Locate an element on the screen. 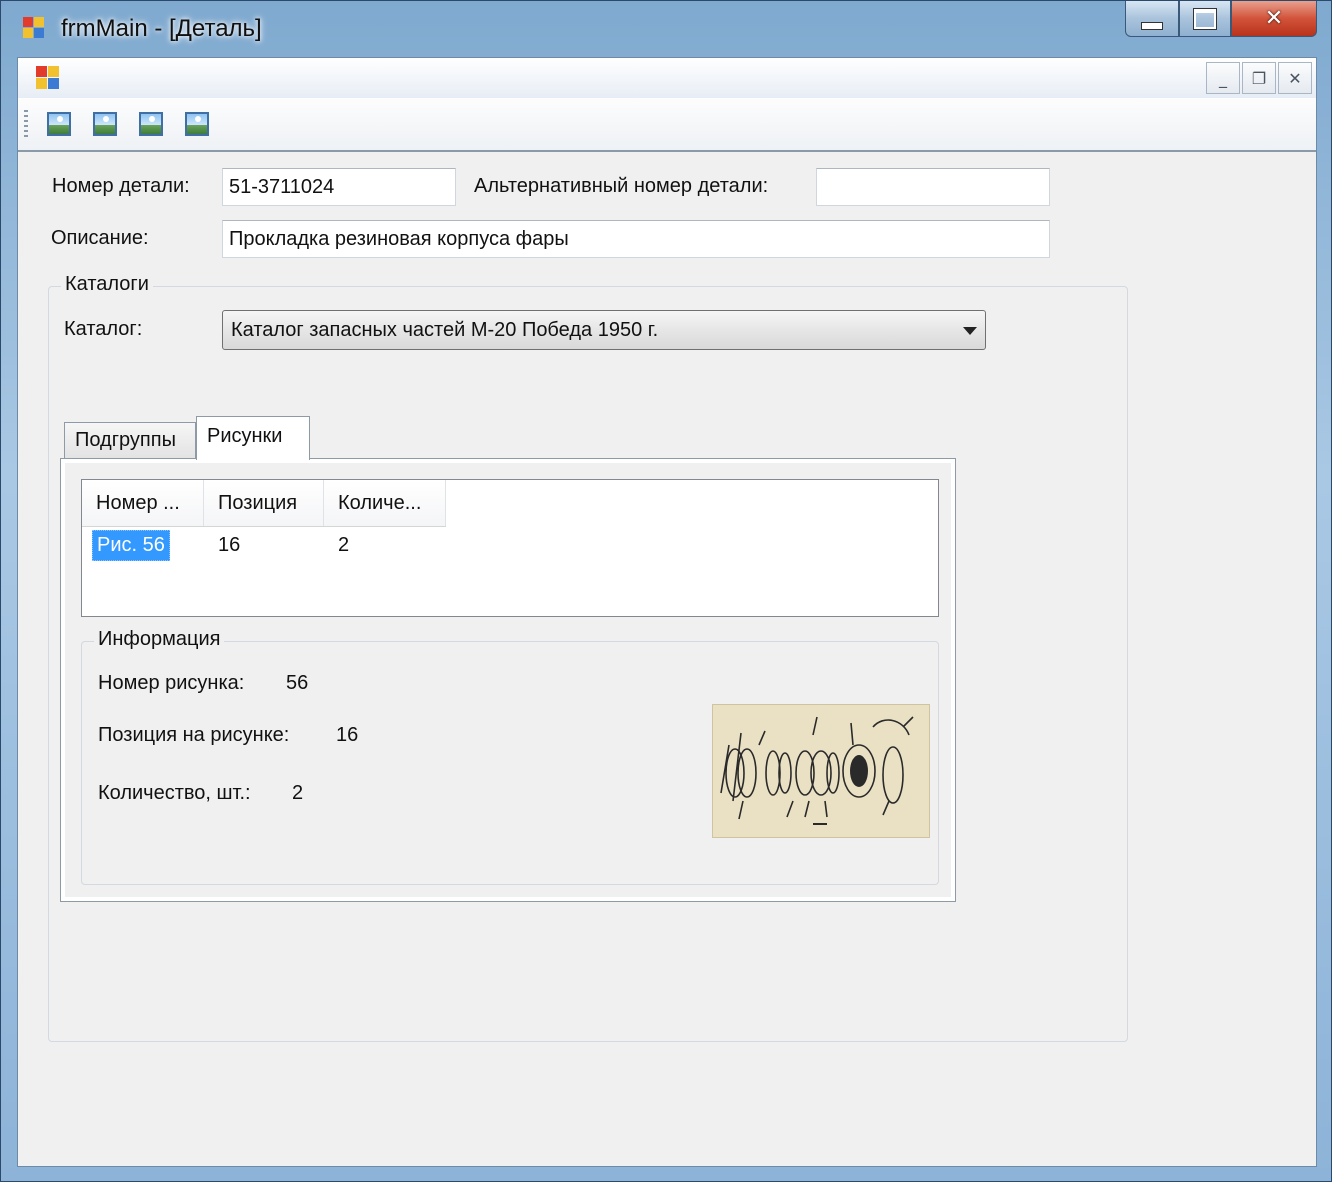 The width and height of the screenshot is (1332, 1182). position-label: Позиция на рисунке: is located at coordinates (194, 735).